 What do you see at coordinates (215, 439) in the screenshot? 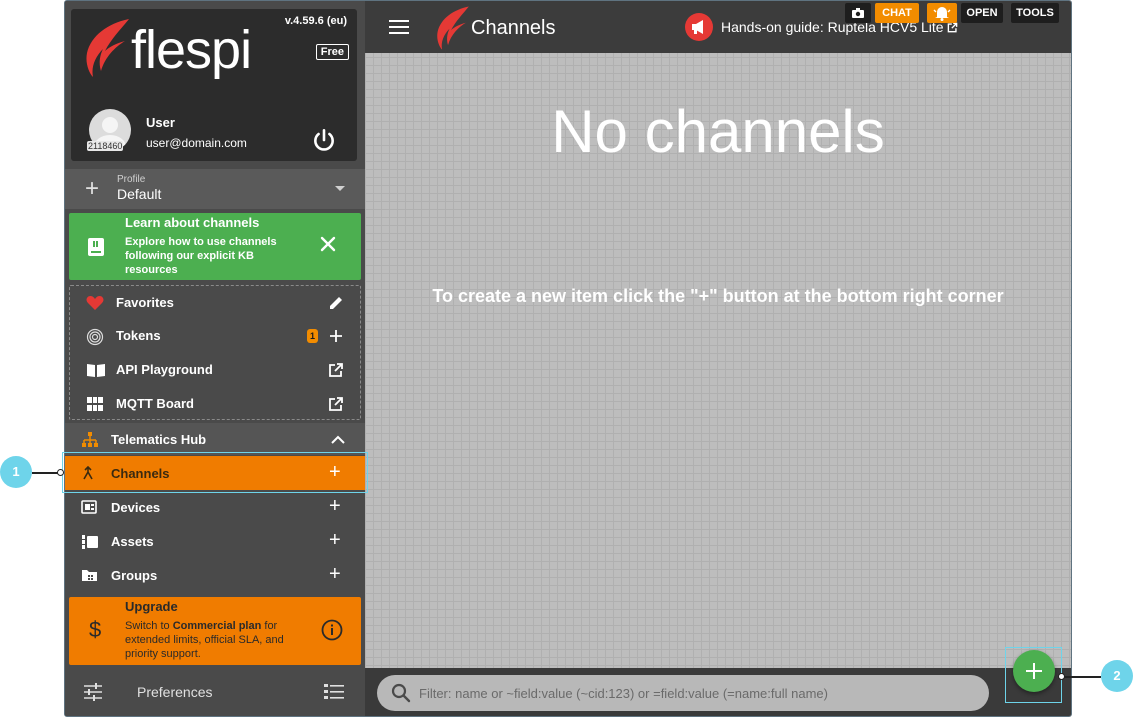
I see `telematics-hub-header: Telematics Hub` at bounding box center [215, 439].